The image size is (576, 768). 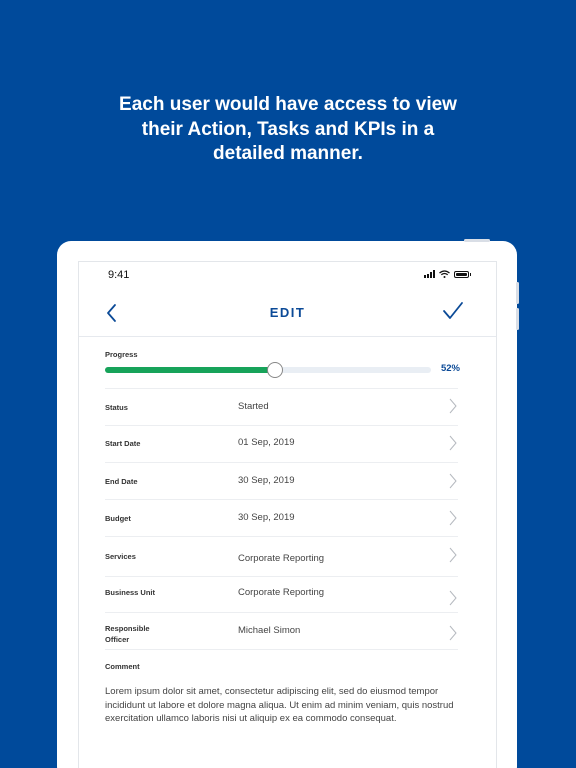 I want to click on checkmark-icon, so click(x=453, y=311).